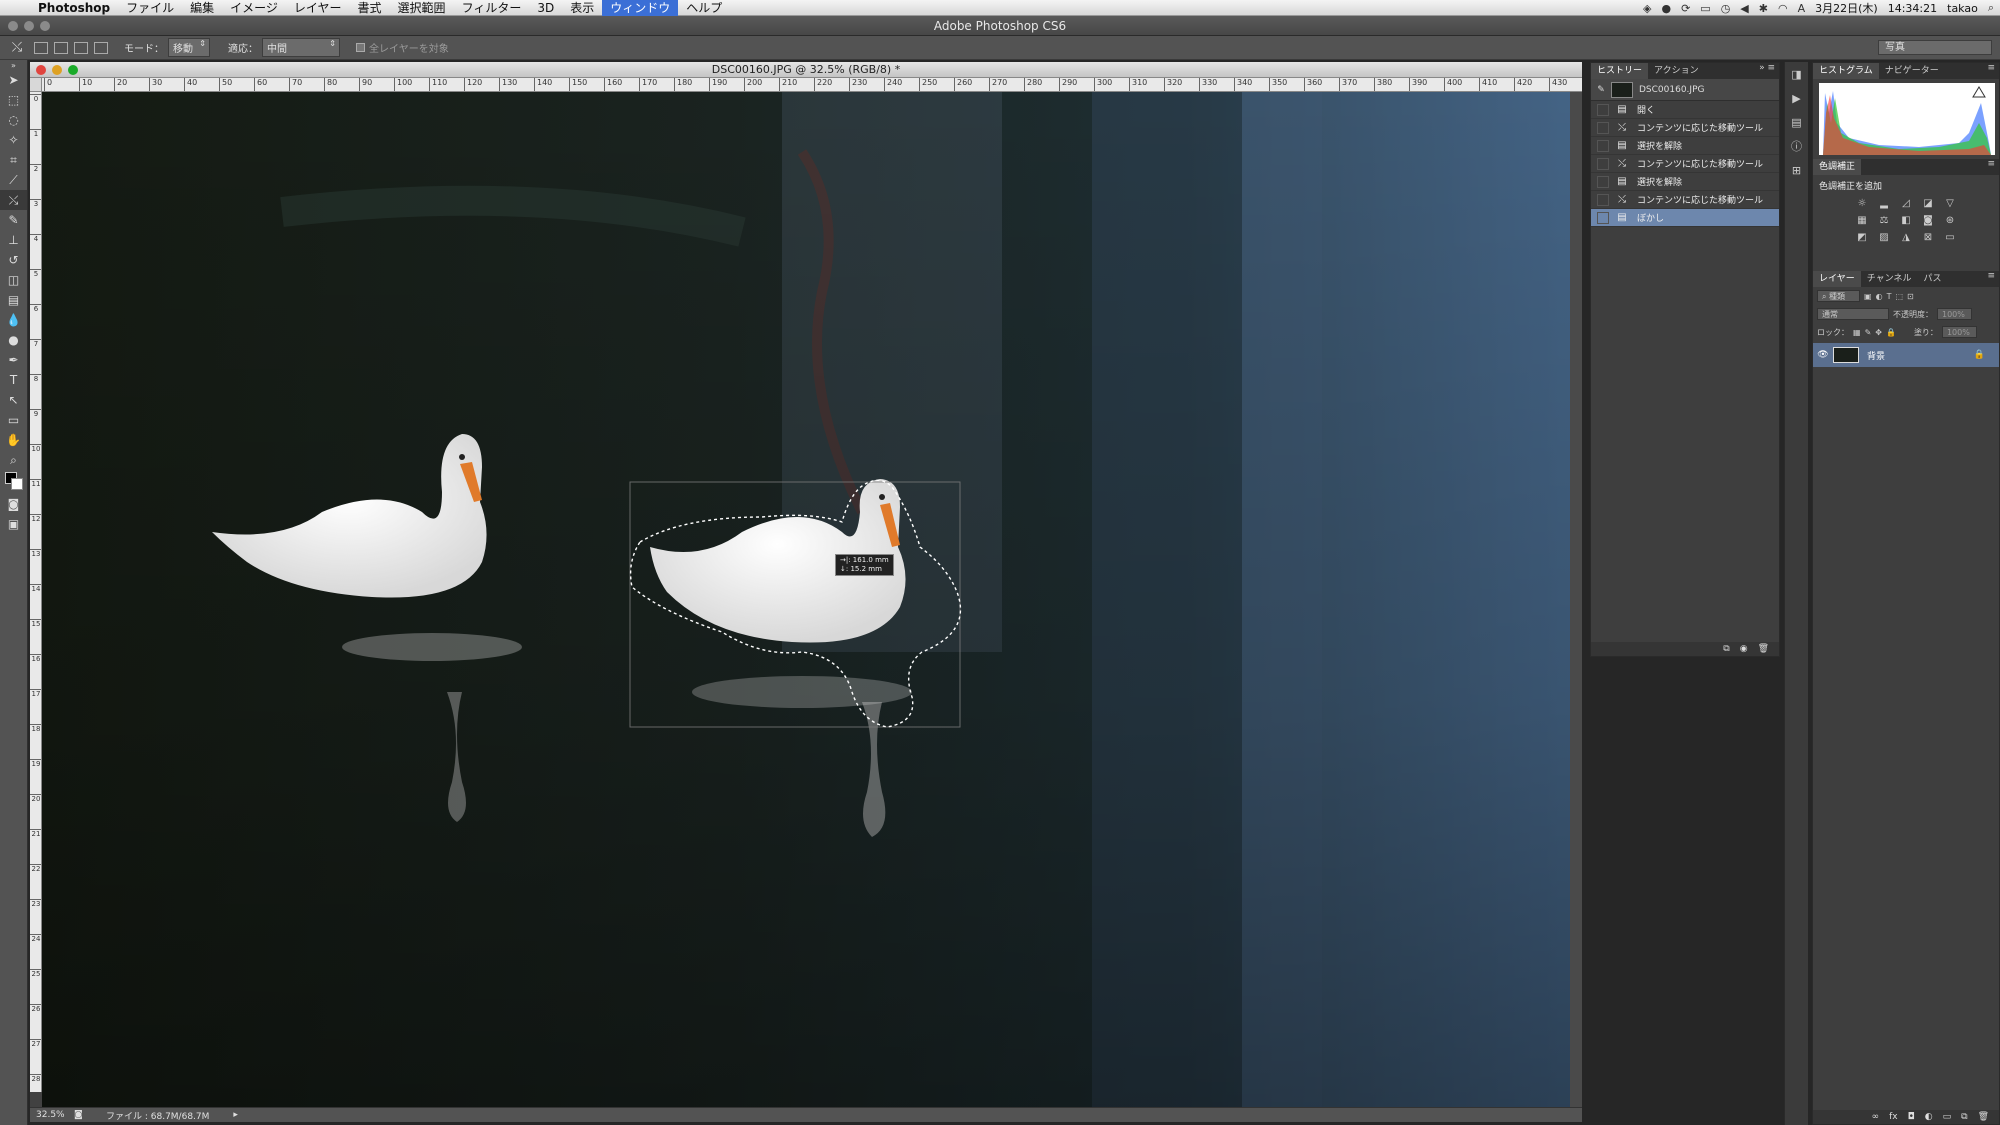 The image size is (2000, 1125). Describe the element at coordinates (1928, 220) in the screenshot. I see `photo-filter-icon: ◙` at that location.